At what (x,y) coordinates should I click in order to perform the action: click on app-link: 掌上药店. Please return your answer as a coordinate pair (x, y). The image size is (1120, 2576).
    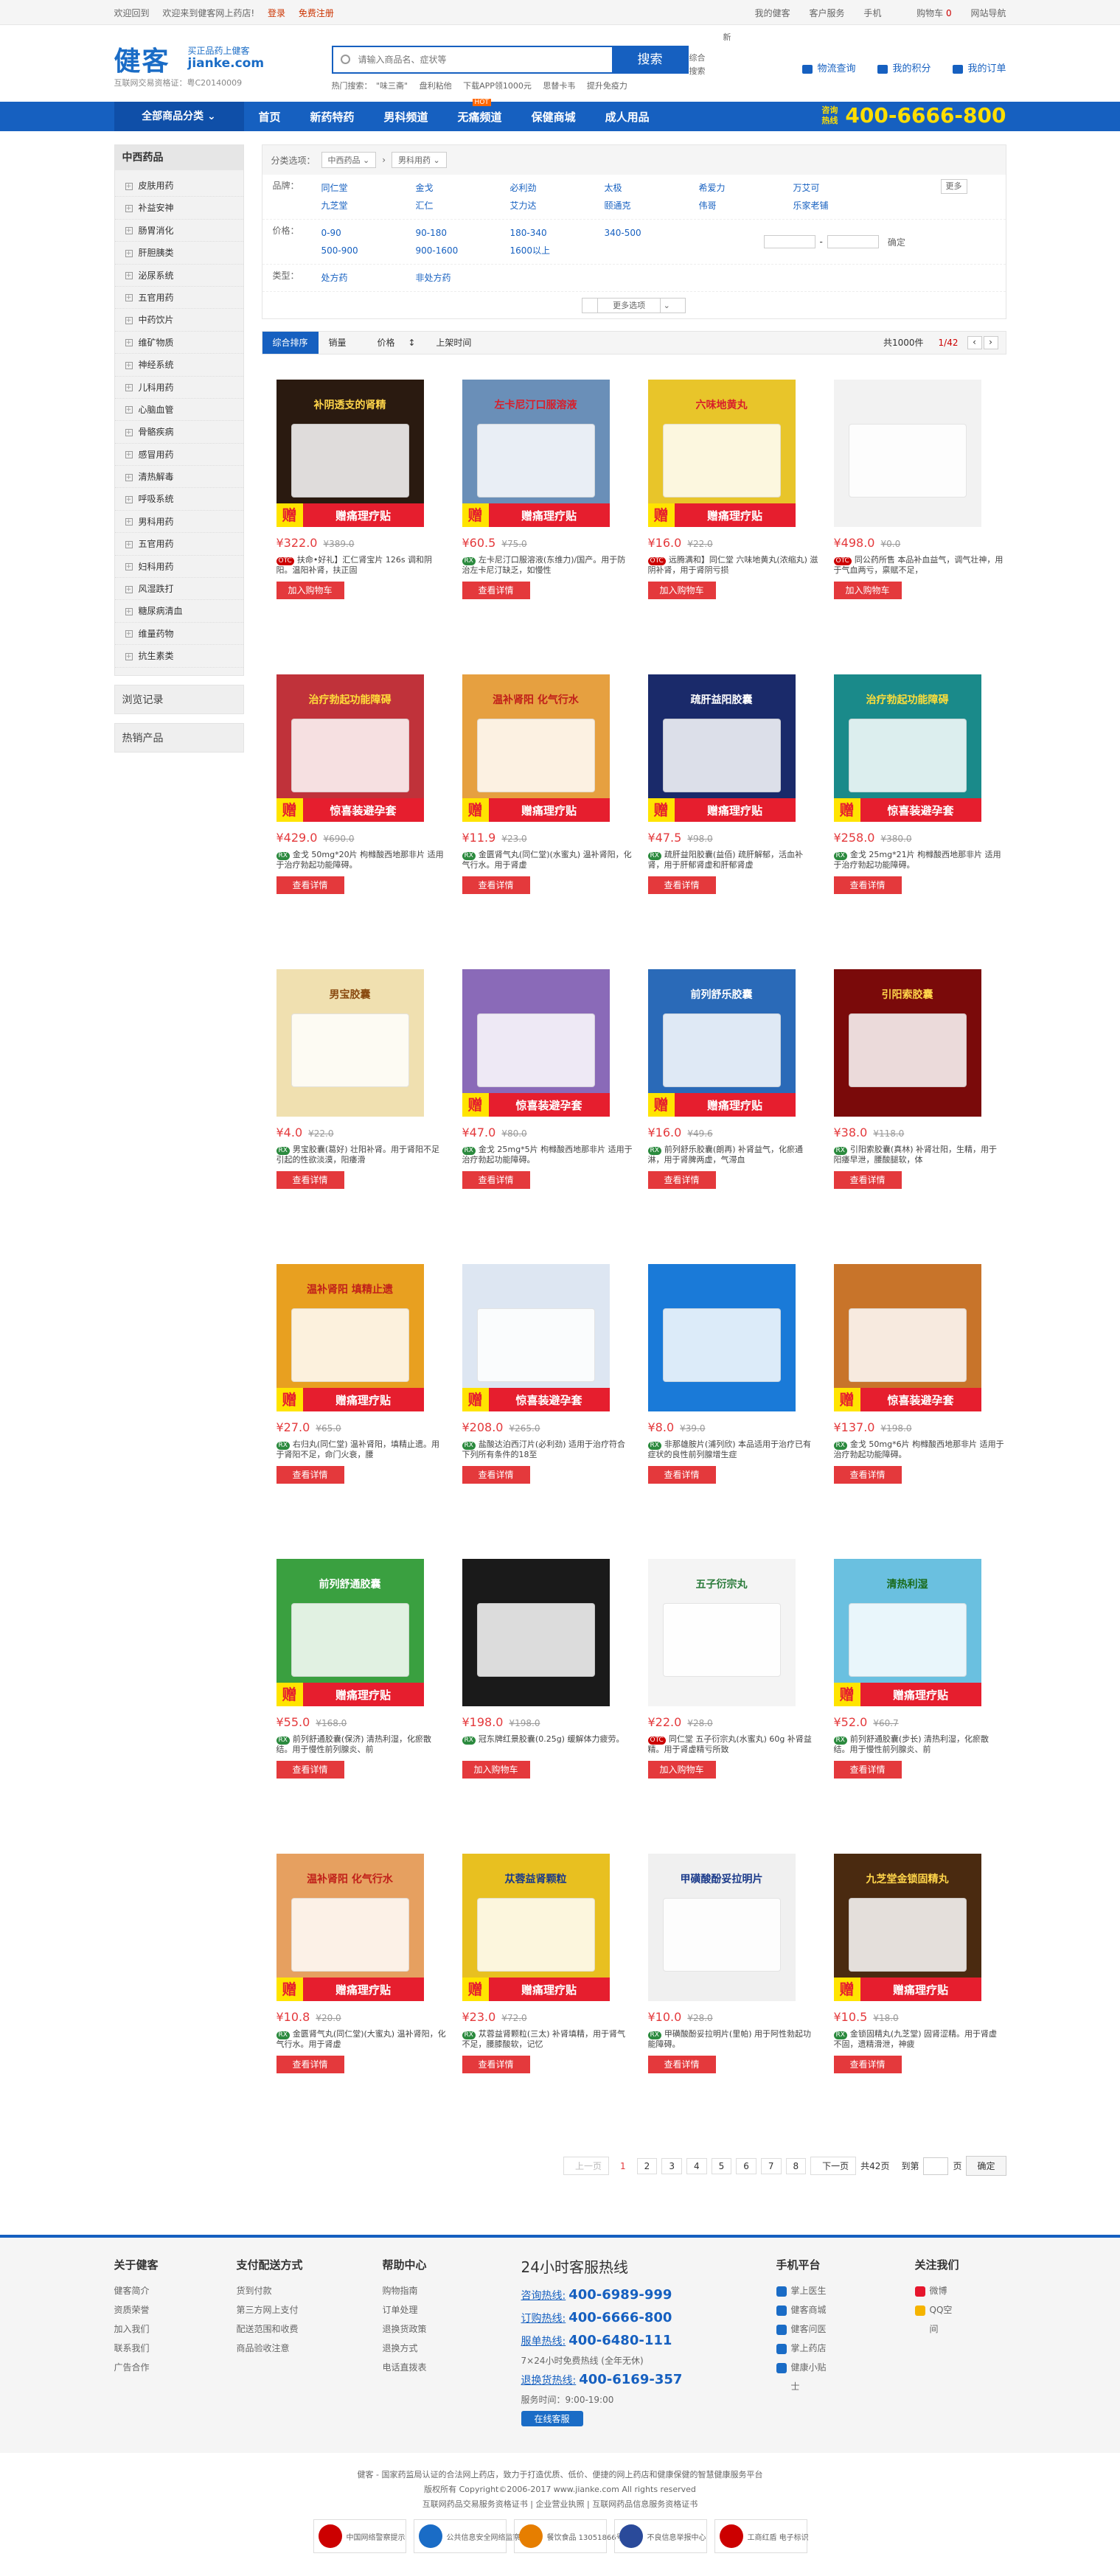
    Looking at the image, I should click on (801, 2348).